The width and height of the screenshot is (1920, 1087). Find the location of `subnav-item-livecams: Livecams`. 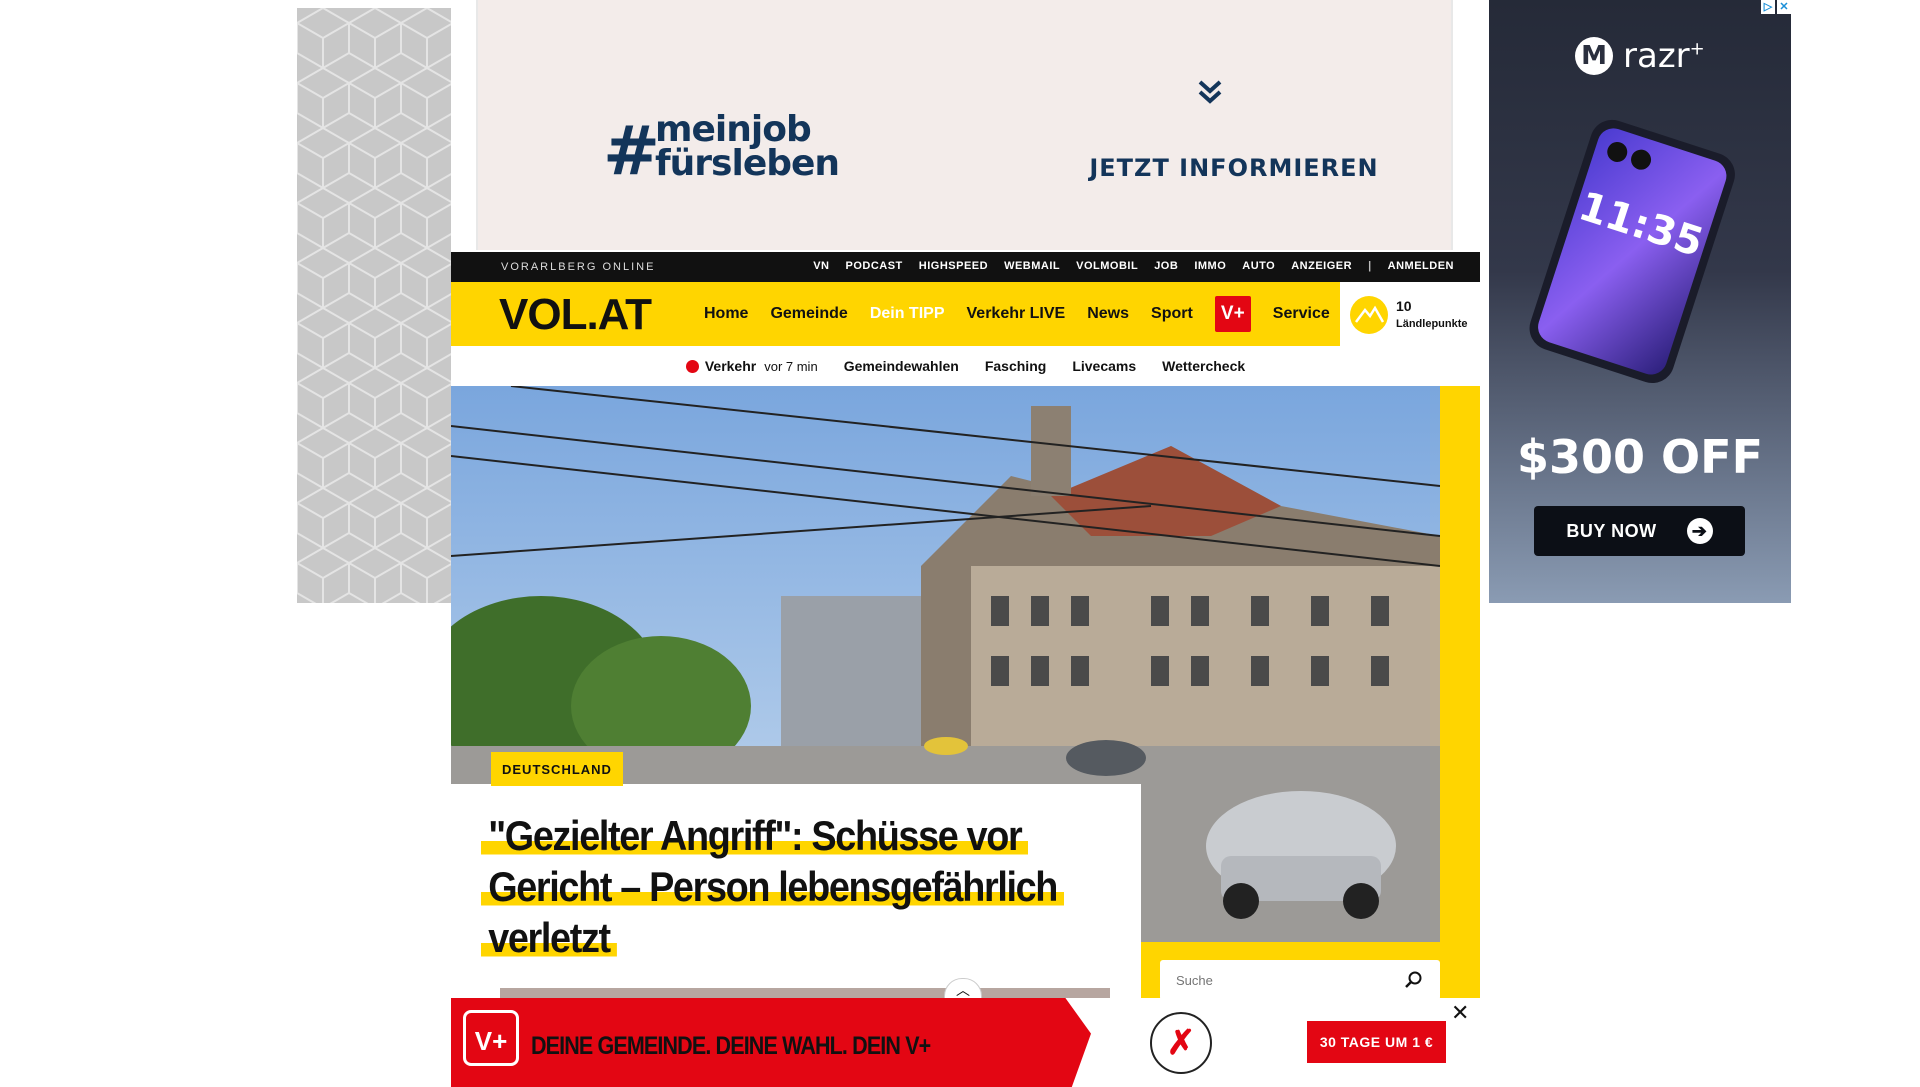

subnav-item-livecams: Livecams is located at coordinates (1104, 366).